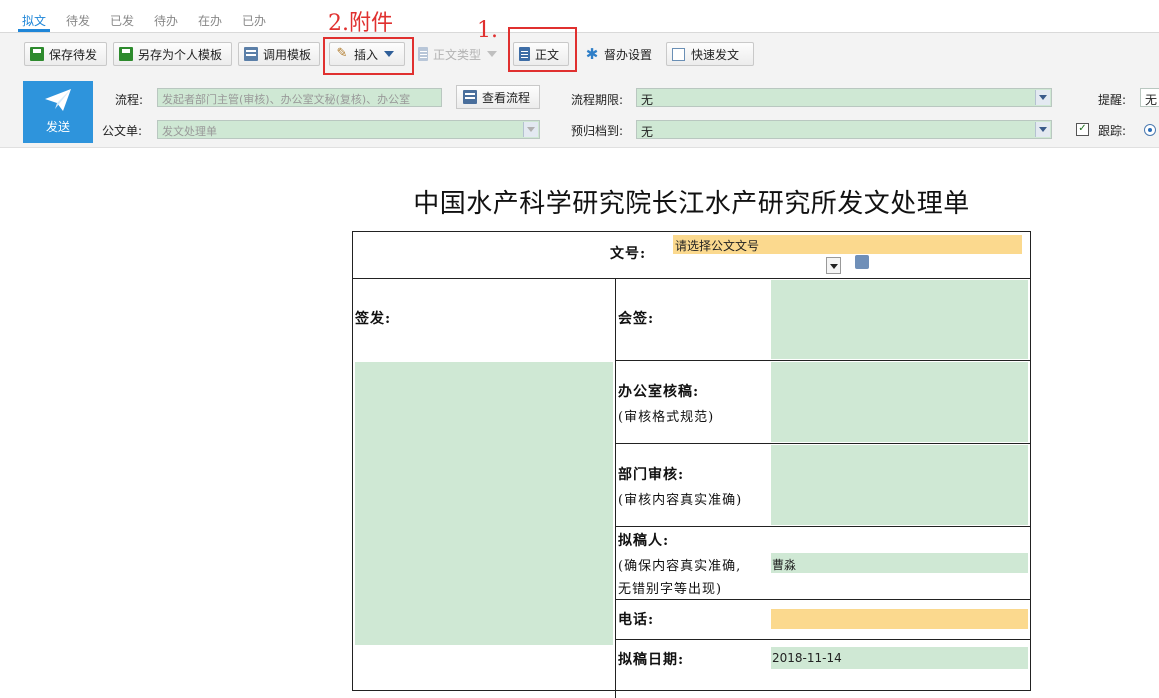 This screenshot has width=1159, height=698. I want to click on template-icon, so click(251, 54).